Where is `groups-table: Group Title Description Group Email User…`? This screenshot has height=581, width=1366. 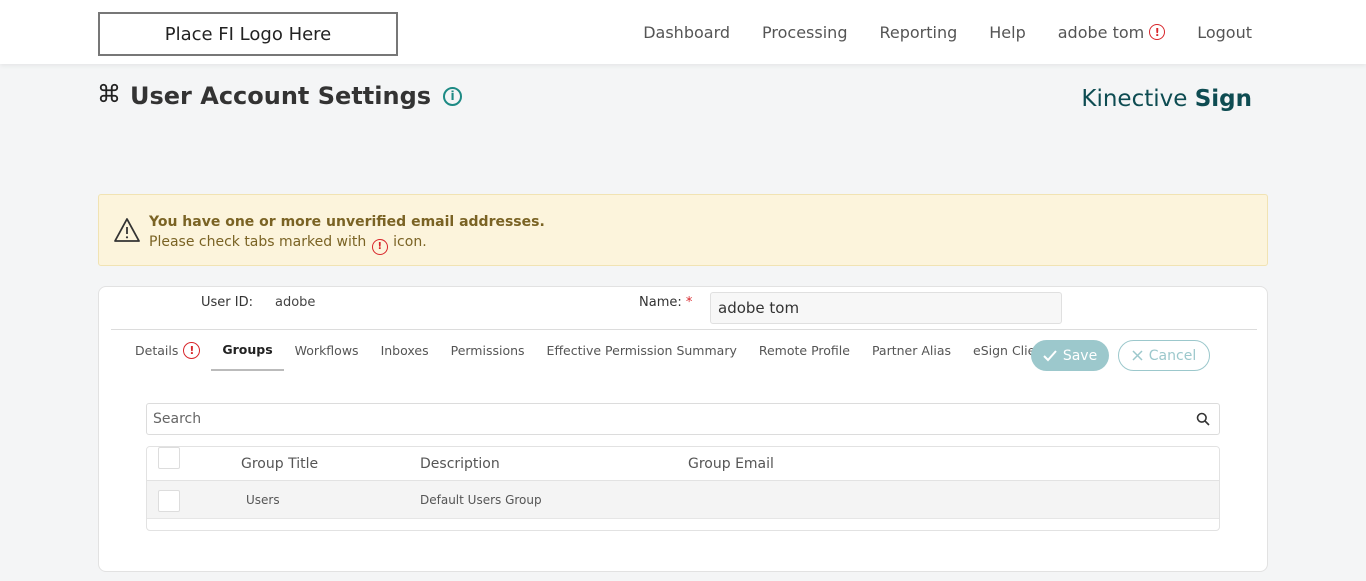
groups-table: Group Title Description Group Email User… is located at coordinates (683, 488).